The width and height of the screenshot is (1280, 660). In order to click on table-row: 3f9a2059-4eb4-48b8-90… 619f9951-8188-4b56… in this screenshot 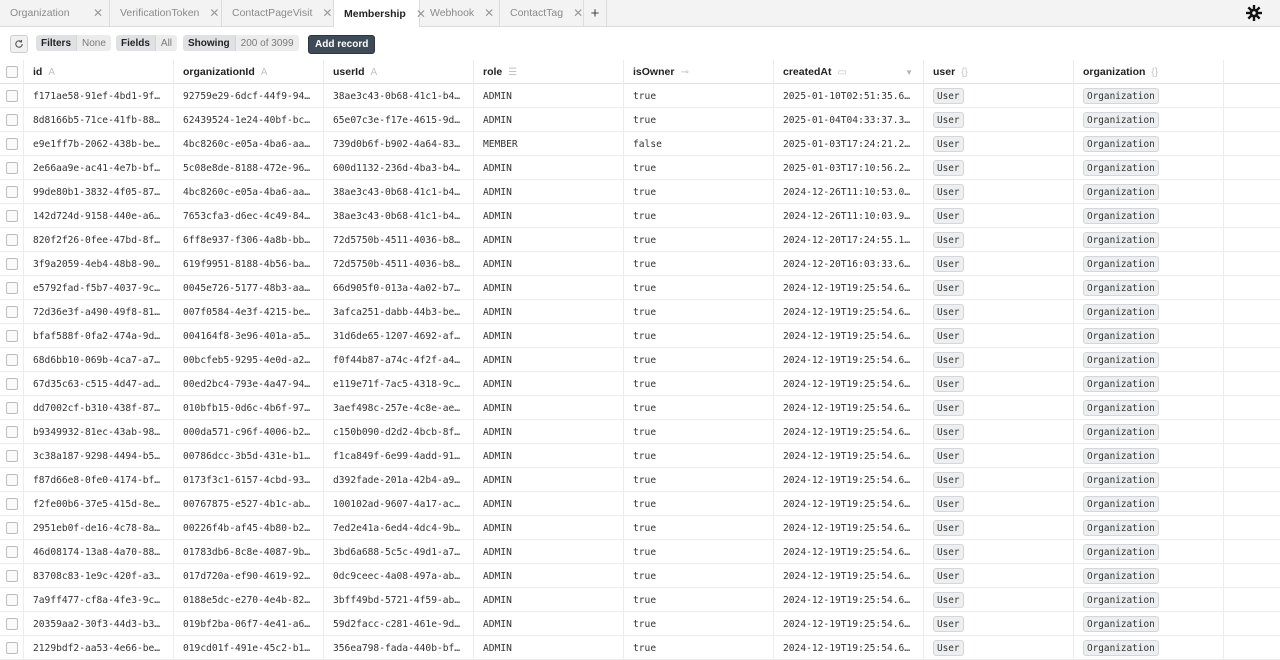, I will do `click(640, 264)`.